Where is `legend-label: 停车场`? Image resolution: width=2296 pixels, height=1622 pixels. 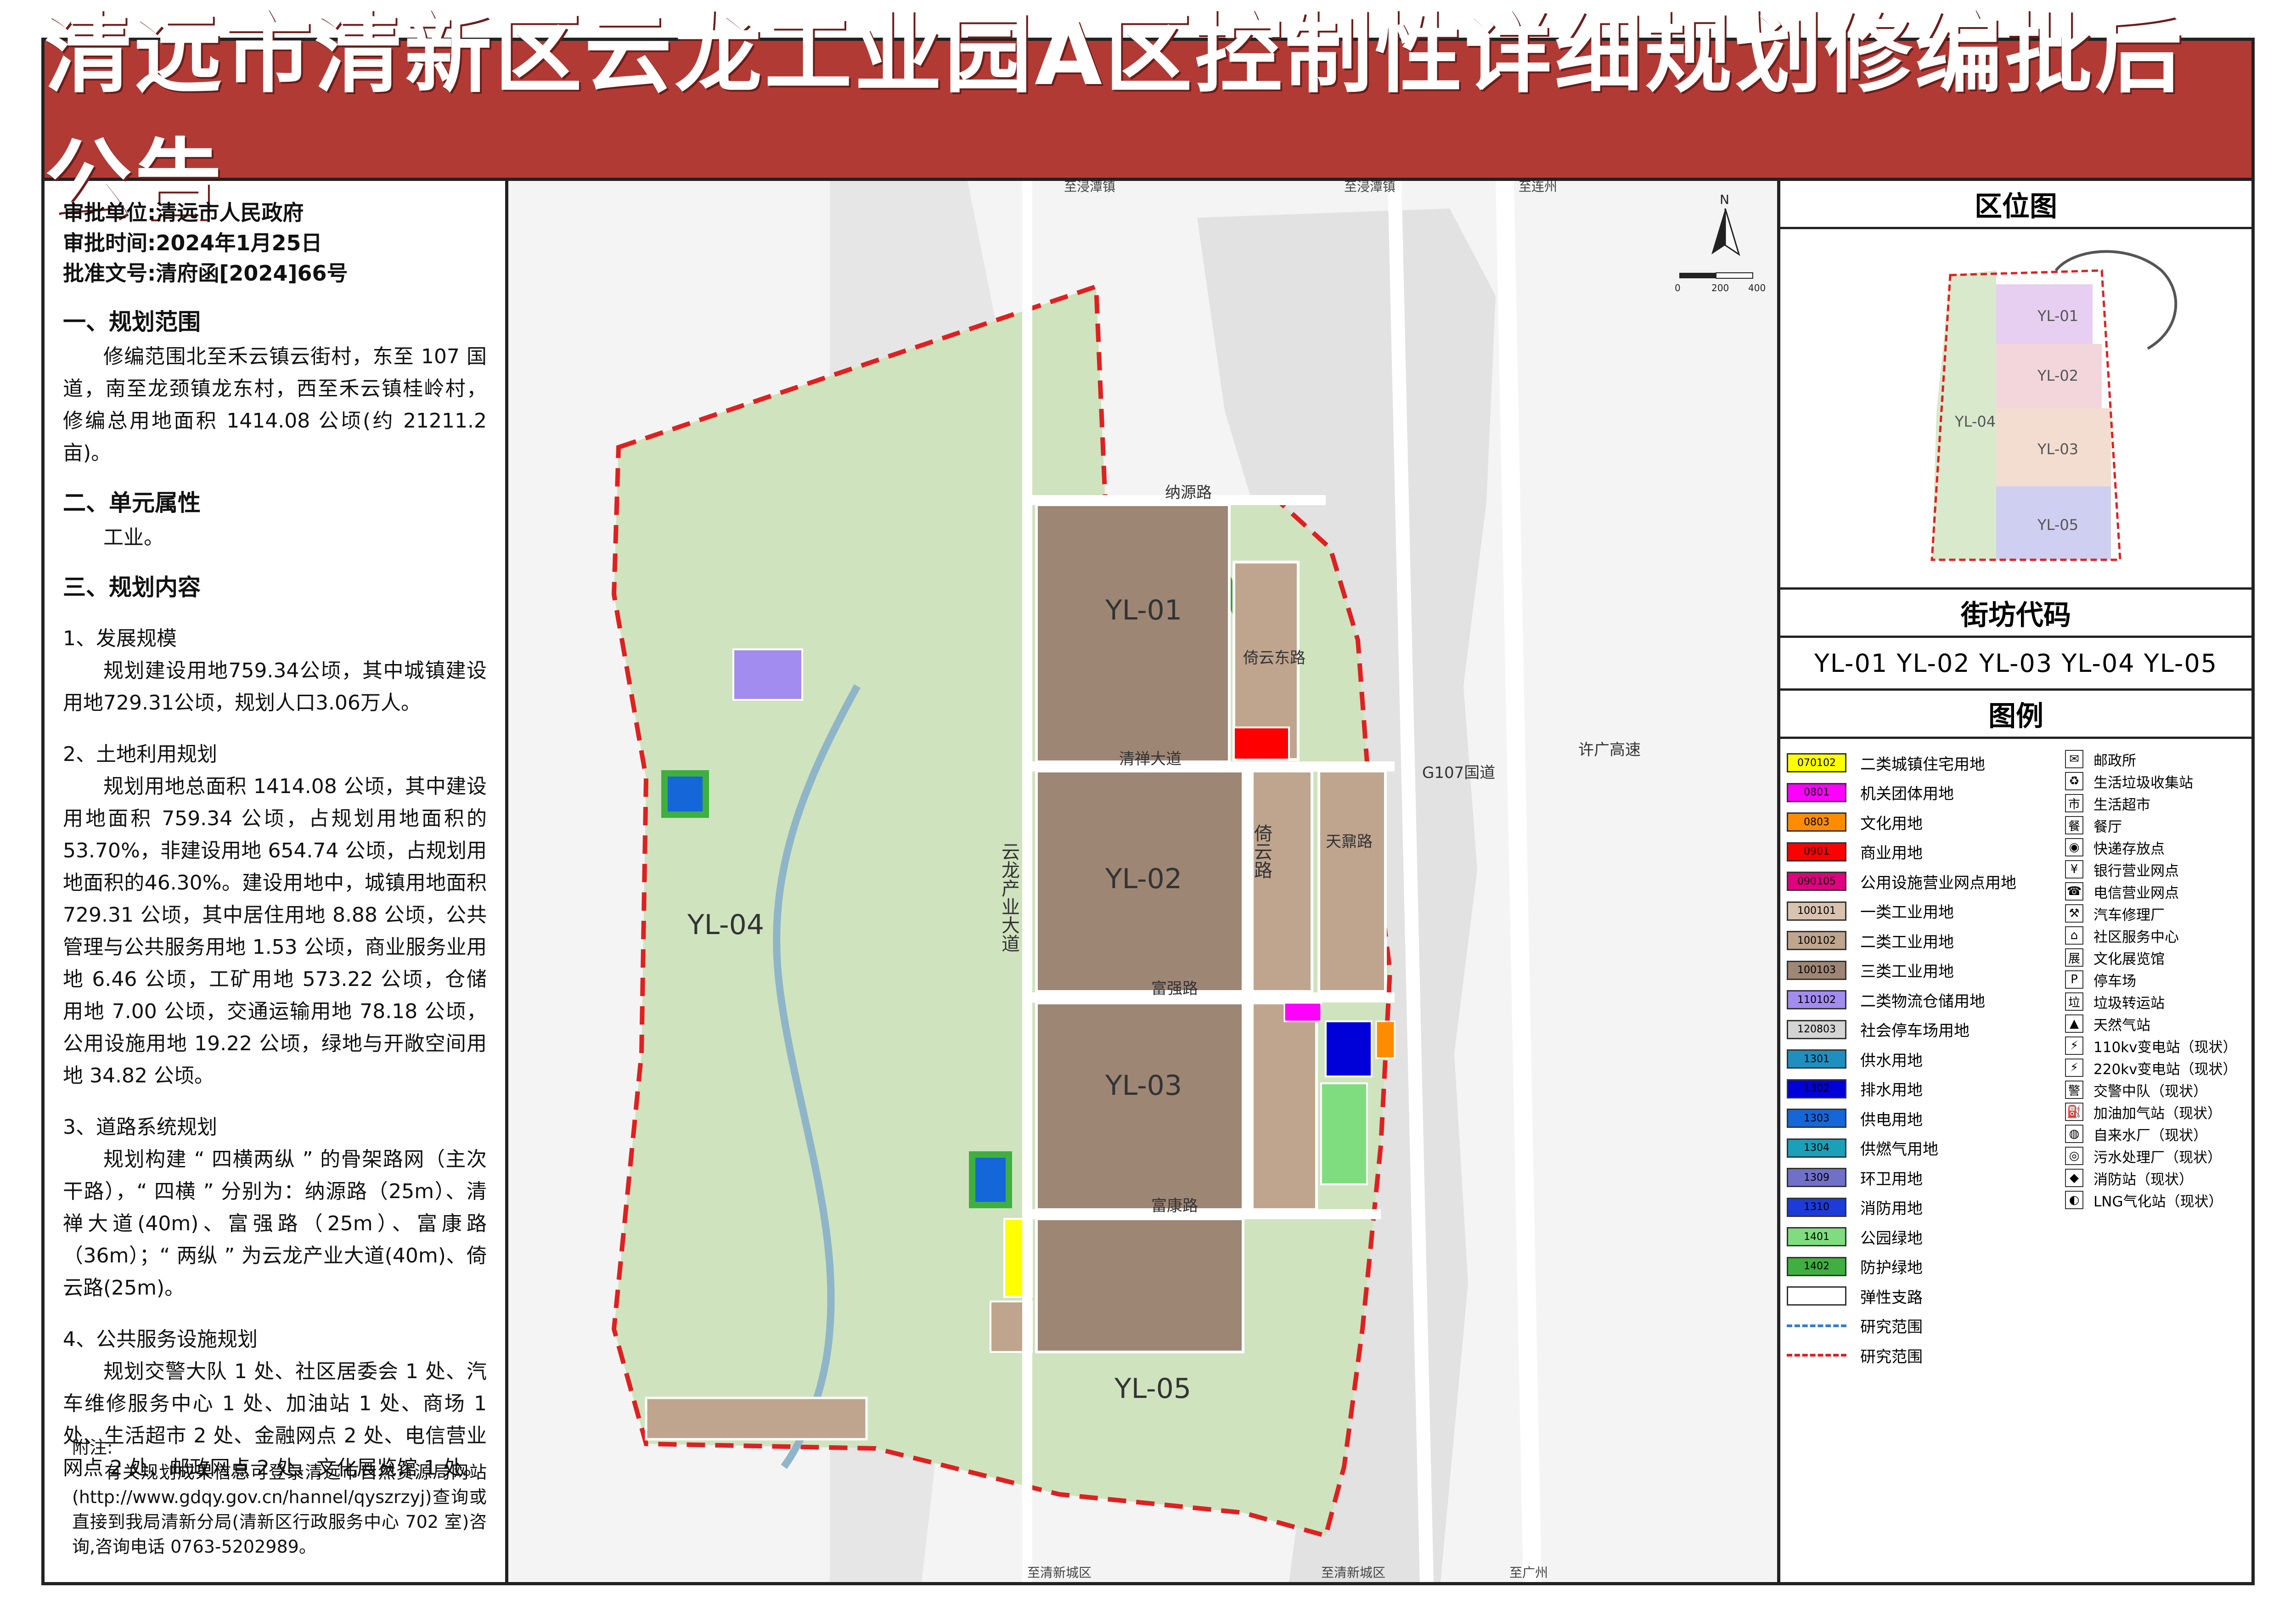 legend-label: 停车场 is located at coordinates (2114, 982).